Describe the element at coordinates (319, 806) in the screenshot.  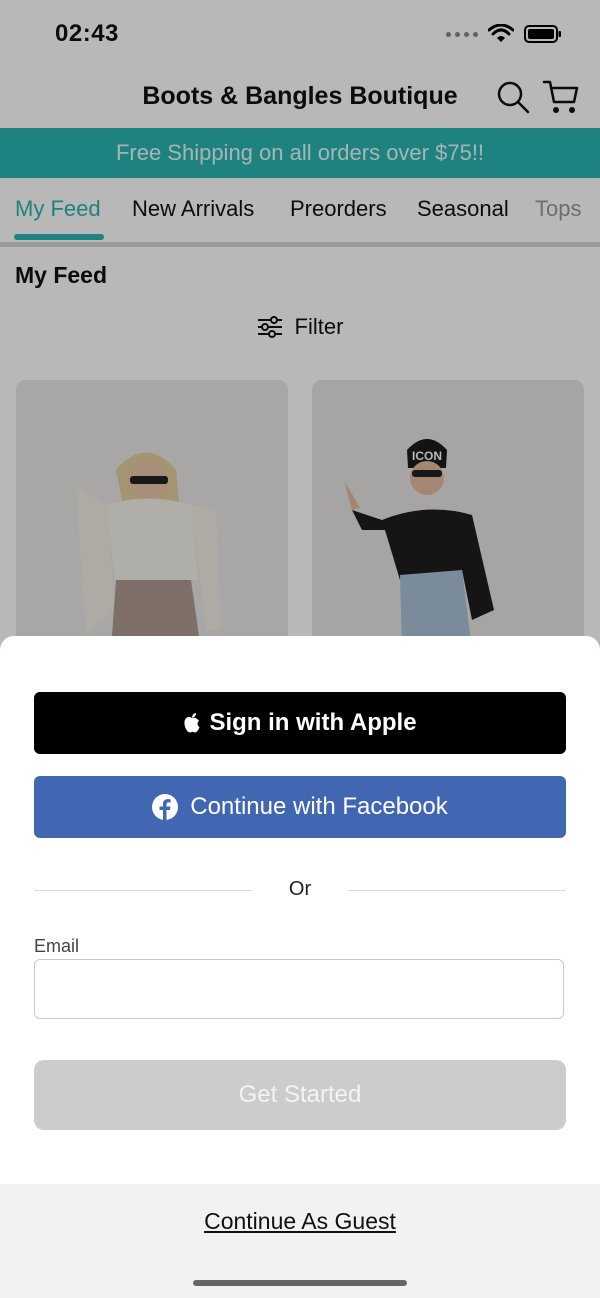
I see `facebook-button-label: Continue with Facebook` at that location.